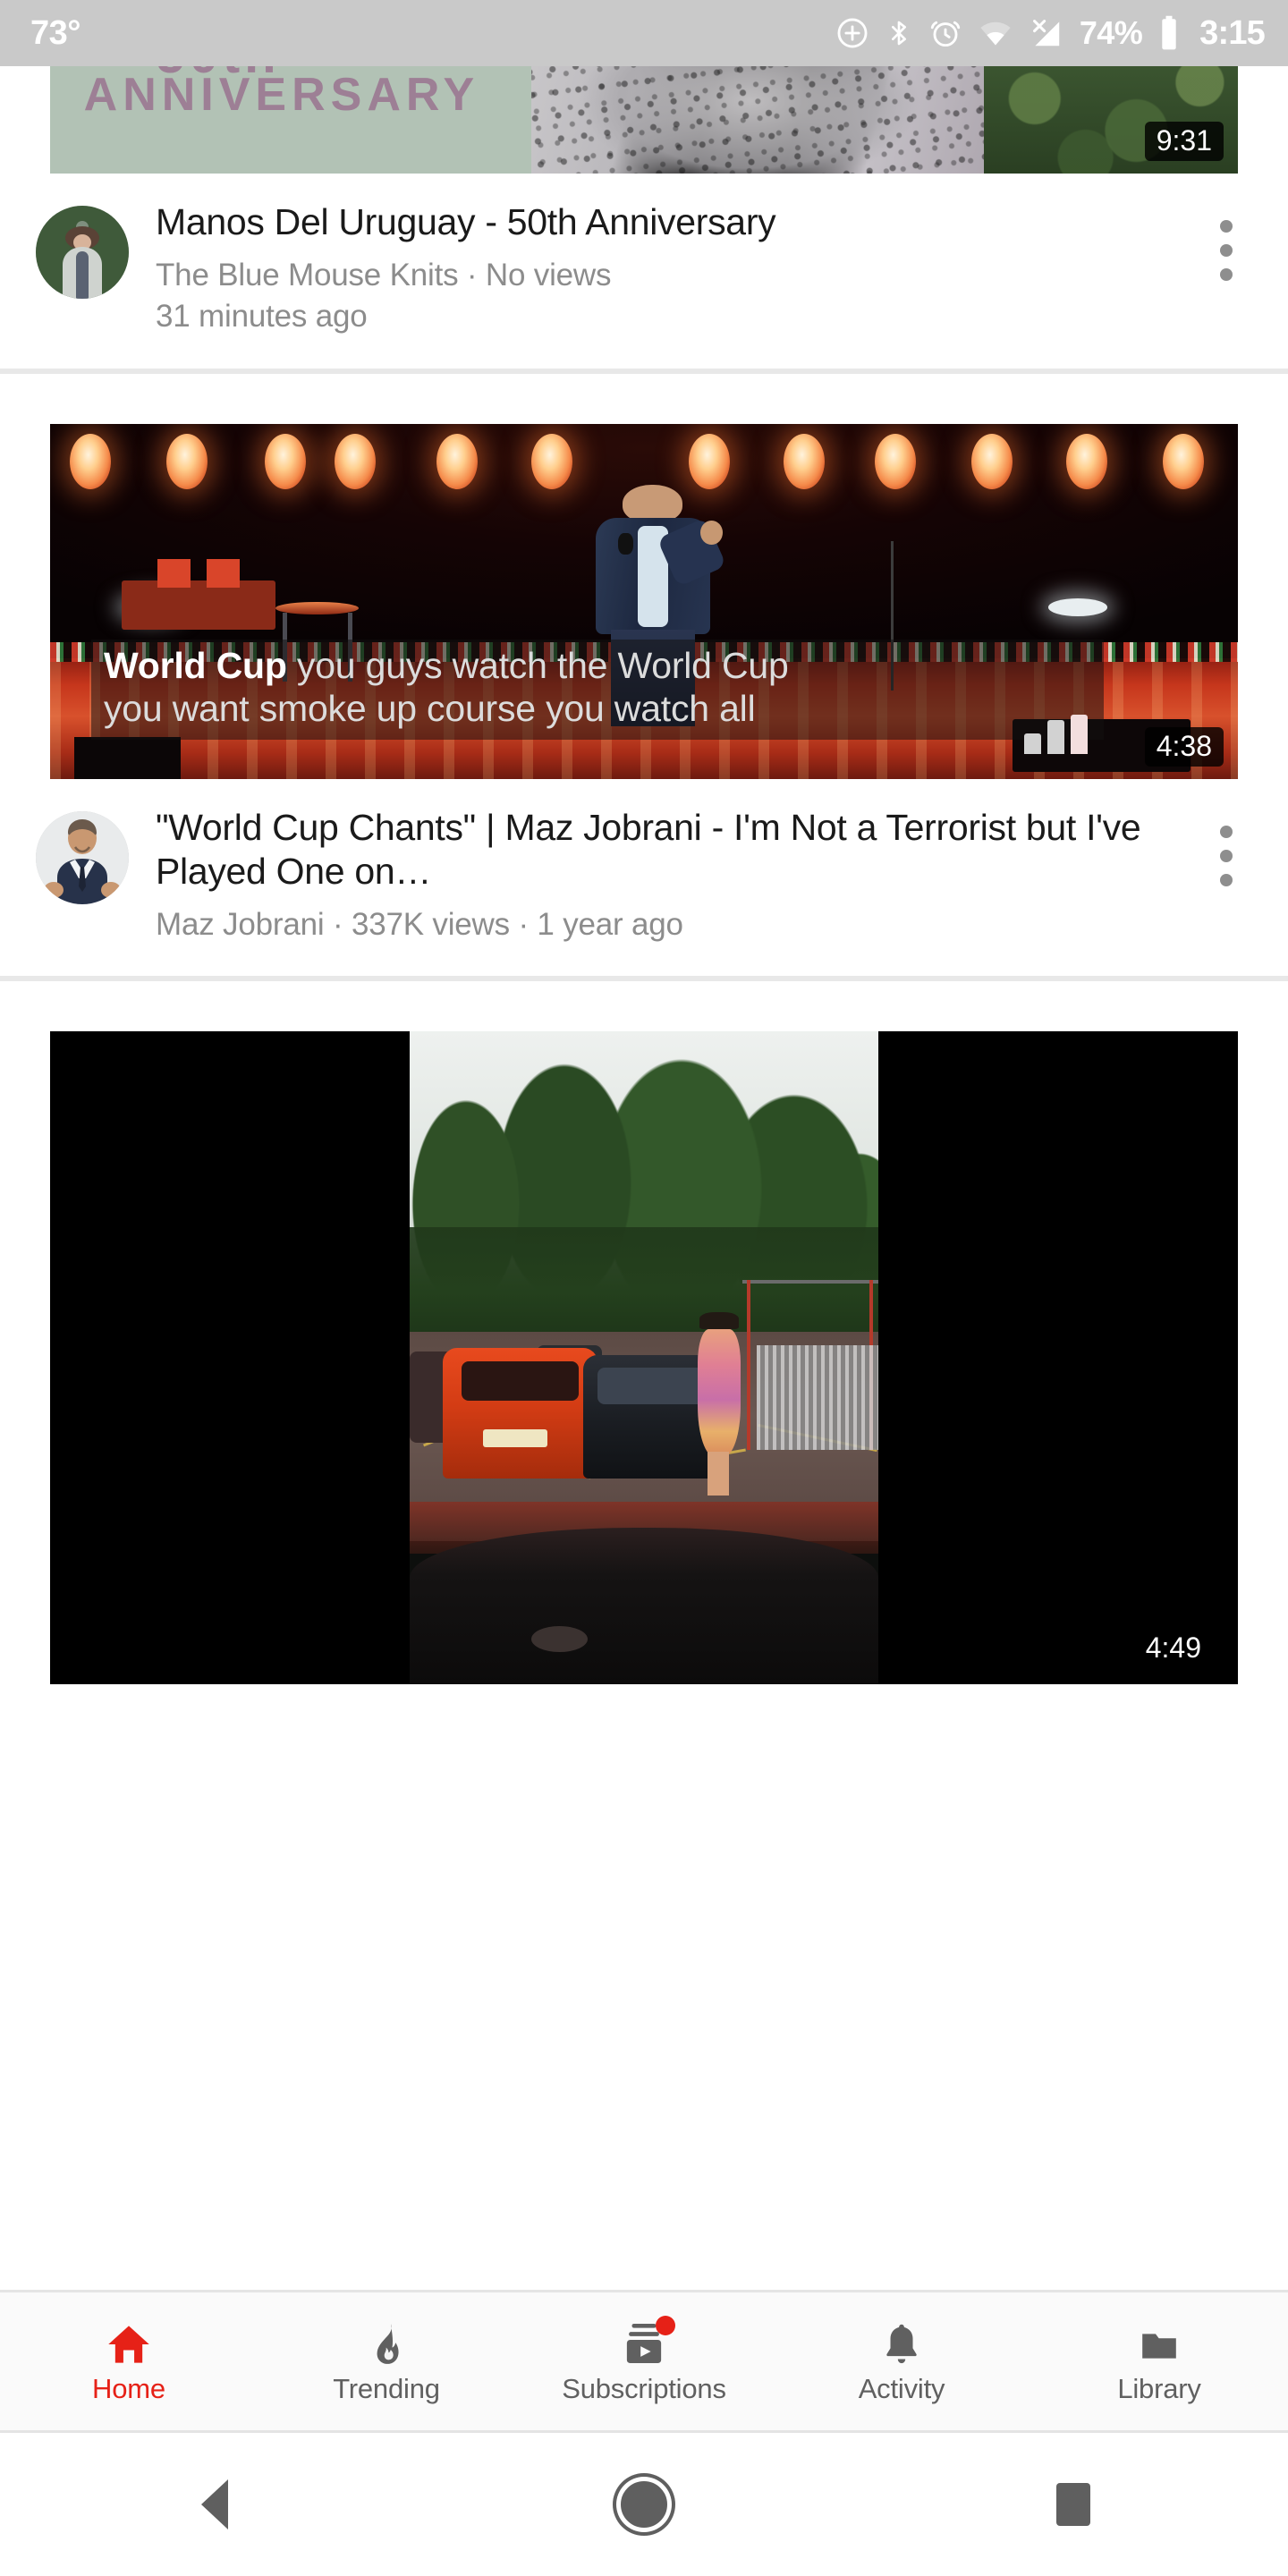  Describe the element at coordinates (1111, 32) in the screenshot. I see `battery-percent-label: 74%` at that location.